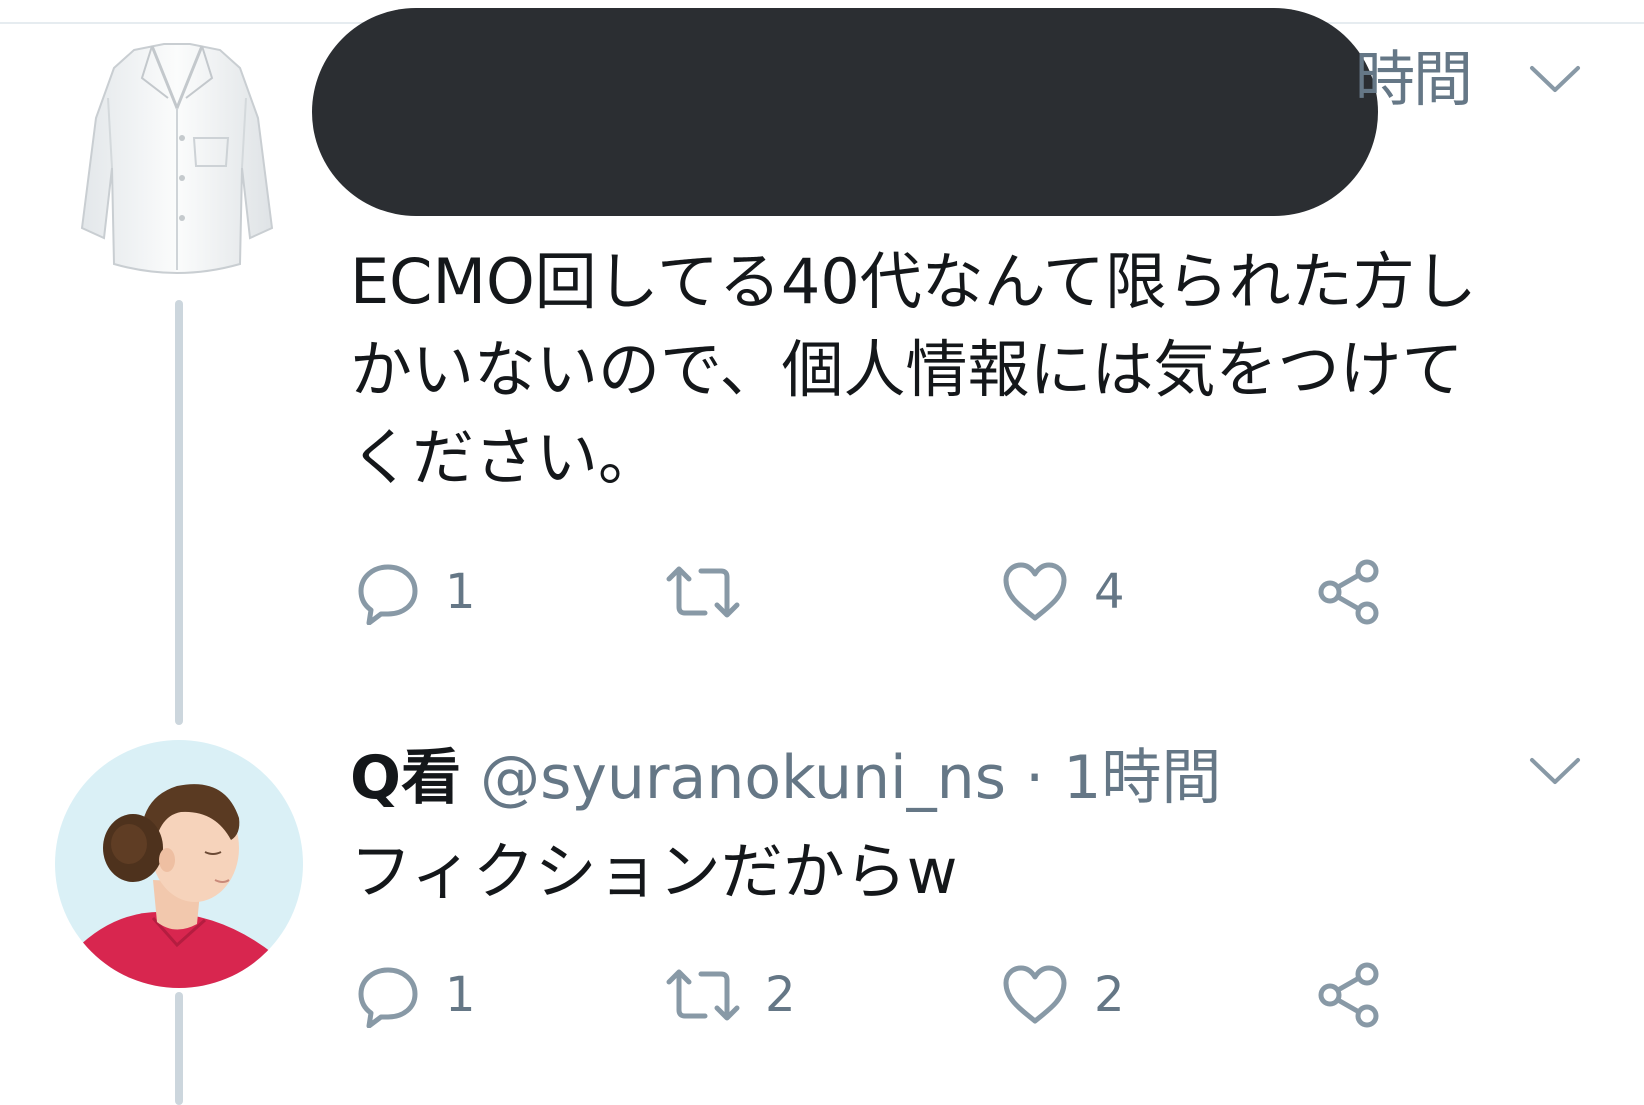 This screenshot has width=1644, height=1105. What do you see at coordinates (907, 369) in the screenshot?
I see `tweet-text-line: かいないので、個人情報には気をつけて` at bounding box center [907, 369].